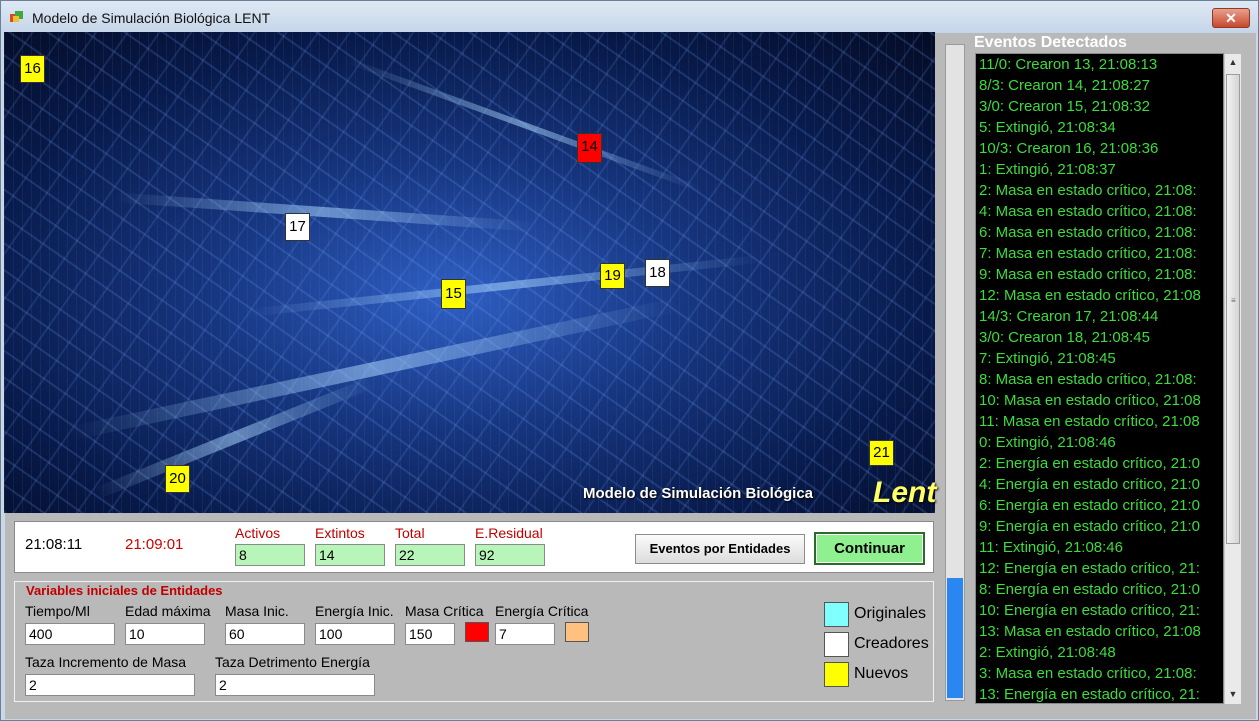 Image resolution: width=1259 pixels, height=721 pixels. Describe the element at coordinates (1064, 106) in the screenshot. I see `event-item: 3/0: Crearon 15, 21:08:32` at that location.